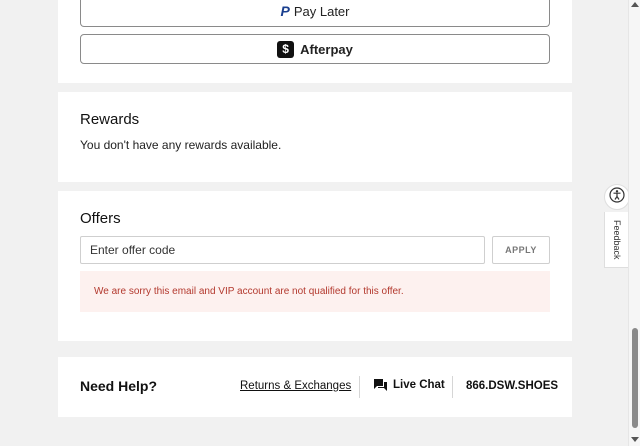 This screenshot has width=640, height=446. I want to click on accessibility-icon, so click(617, 197).